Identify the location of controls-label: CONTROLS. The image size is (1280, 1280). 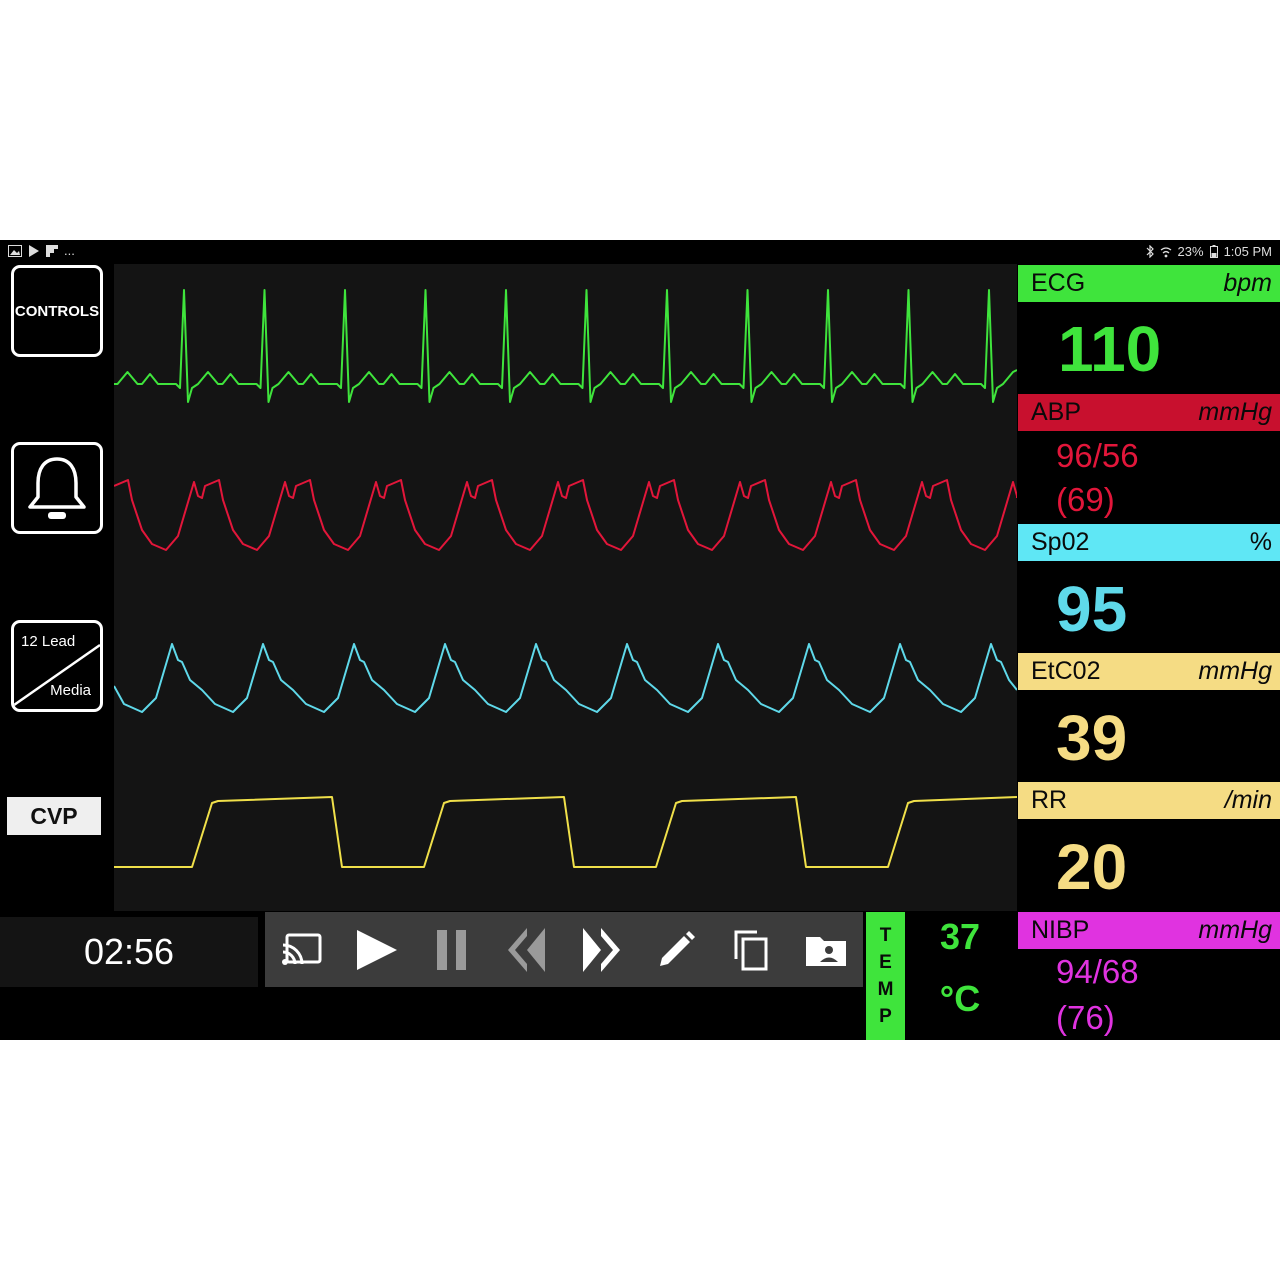
(57, 311).